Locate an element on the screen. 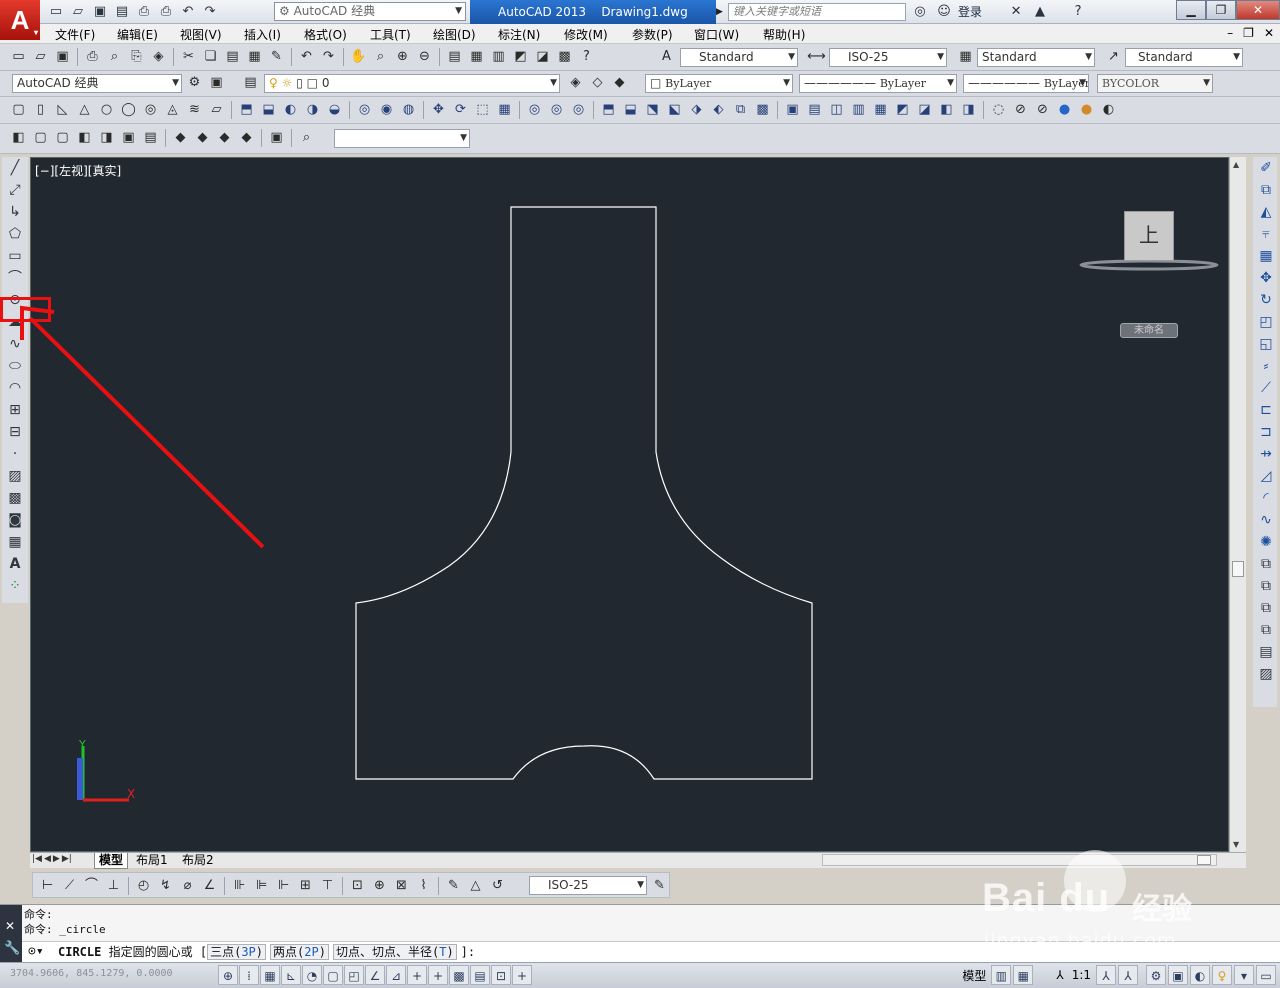 The image size is (1280, 988). menu-file: 文件(F) is located at coordinates (75, 34).